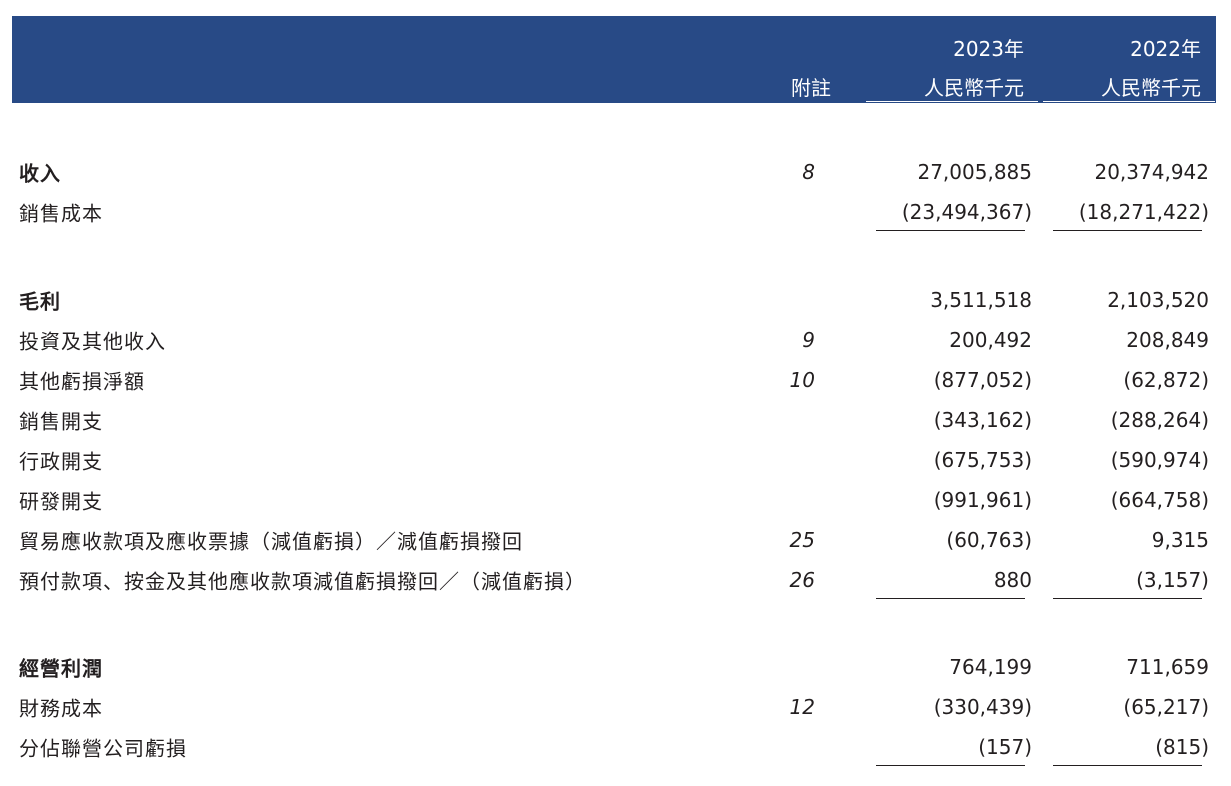 This screenshot has height=786, width=1231. I want to click on row-value-2022: (590,974), so click(1159, 460).